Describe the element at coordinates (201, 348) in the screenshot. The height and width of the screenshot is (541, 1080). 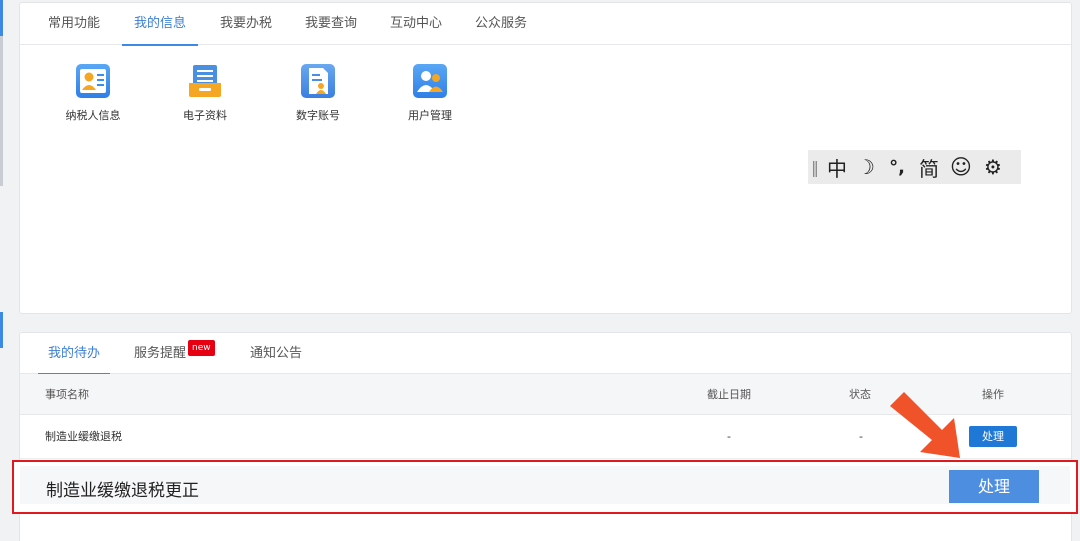
I see `new-badge: new` at that location.